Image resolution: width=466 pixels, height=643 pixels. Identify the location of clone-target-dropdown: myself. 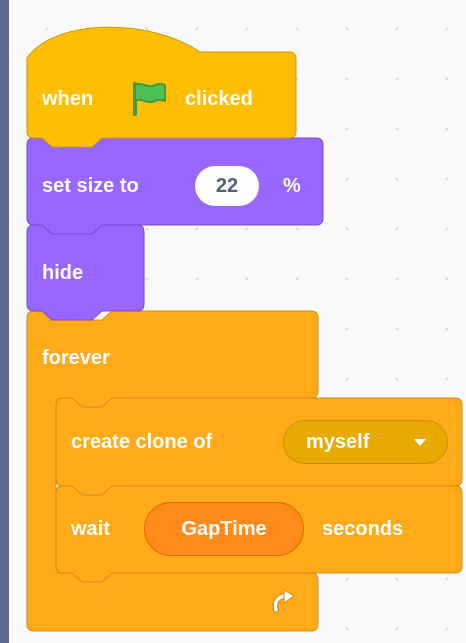
(365, 442).